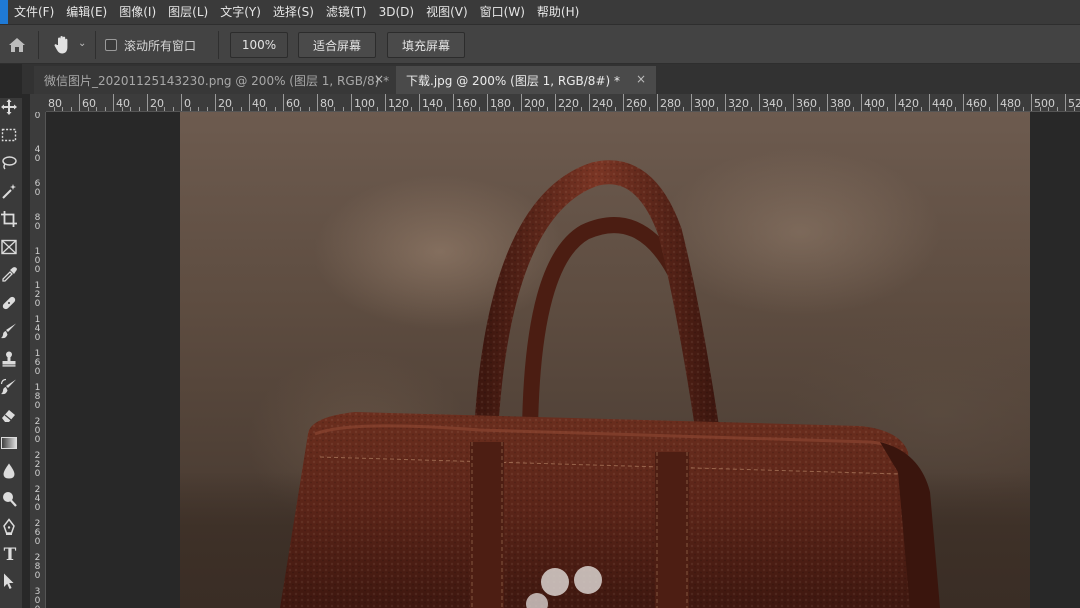  I want to click on path-selection-icon, so click(9, 581).